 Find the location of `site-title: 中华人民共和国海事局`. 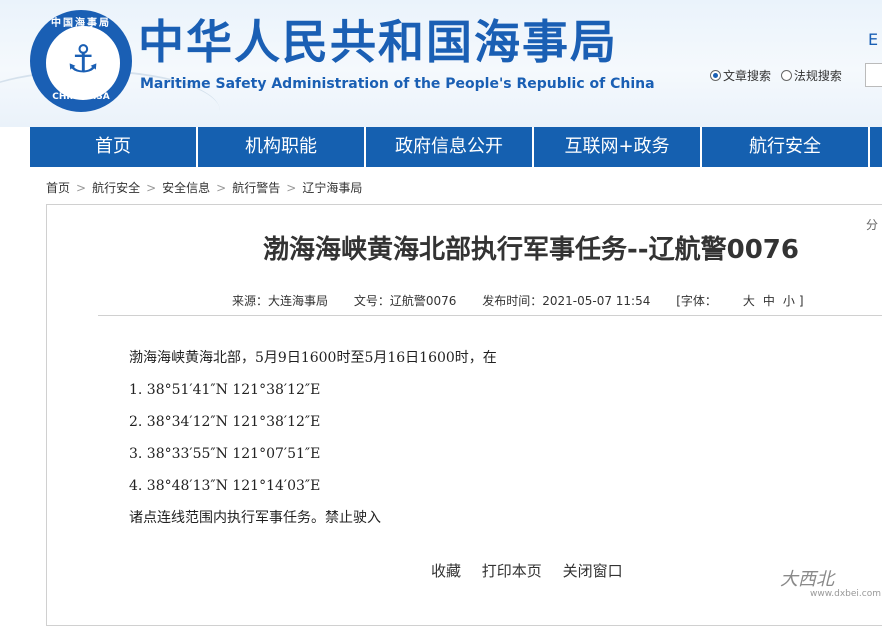

site-title: 中华人民共和国海事局 is located at coordinates (378, 42).